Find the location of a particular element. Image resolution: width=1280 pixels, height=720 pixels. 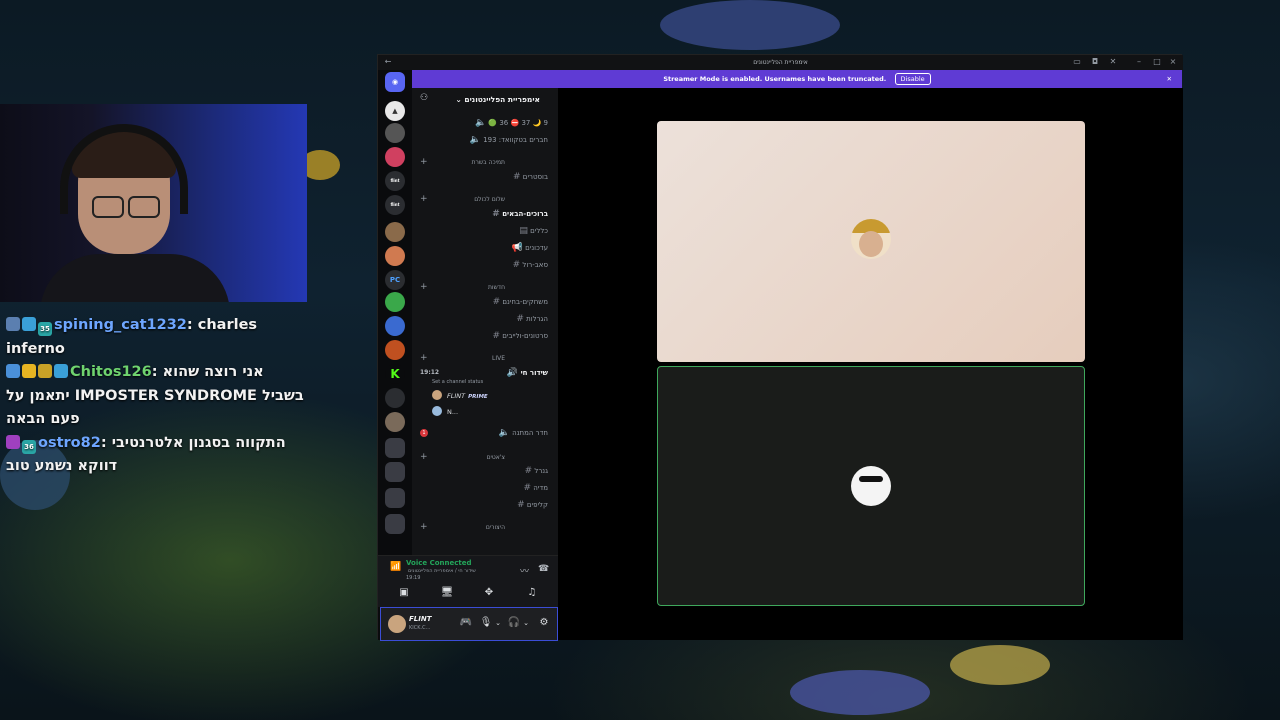

close-window-icon: × is located at coordinates (1173, 62).